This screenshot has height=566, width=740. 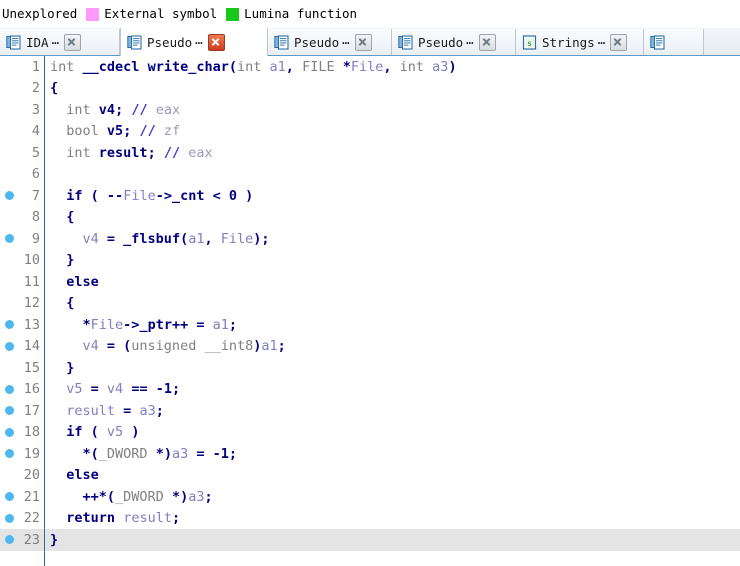 I want to click on code-text: v4 = _flsbuf(a1, File);, so click(x=157, y=239).